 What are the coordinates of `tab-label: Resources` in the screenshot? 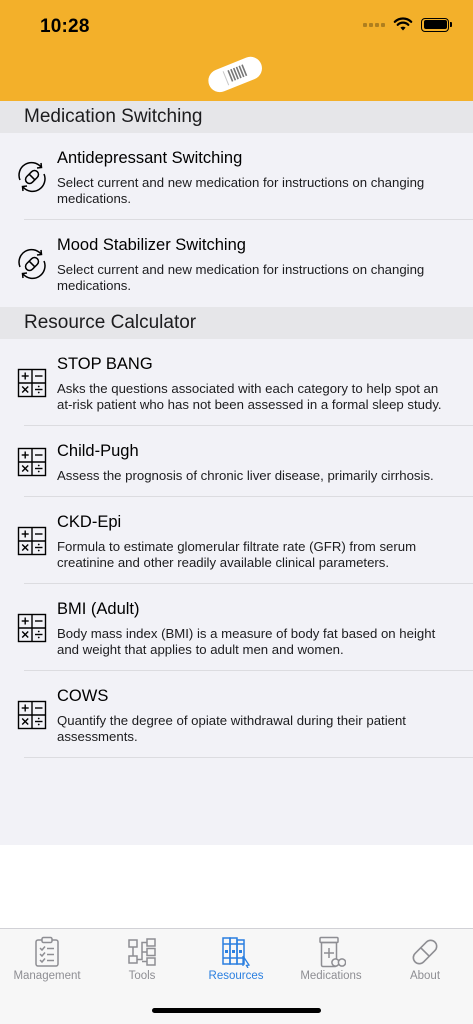 It's located at (236, 976).